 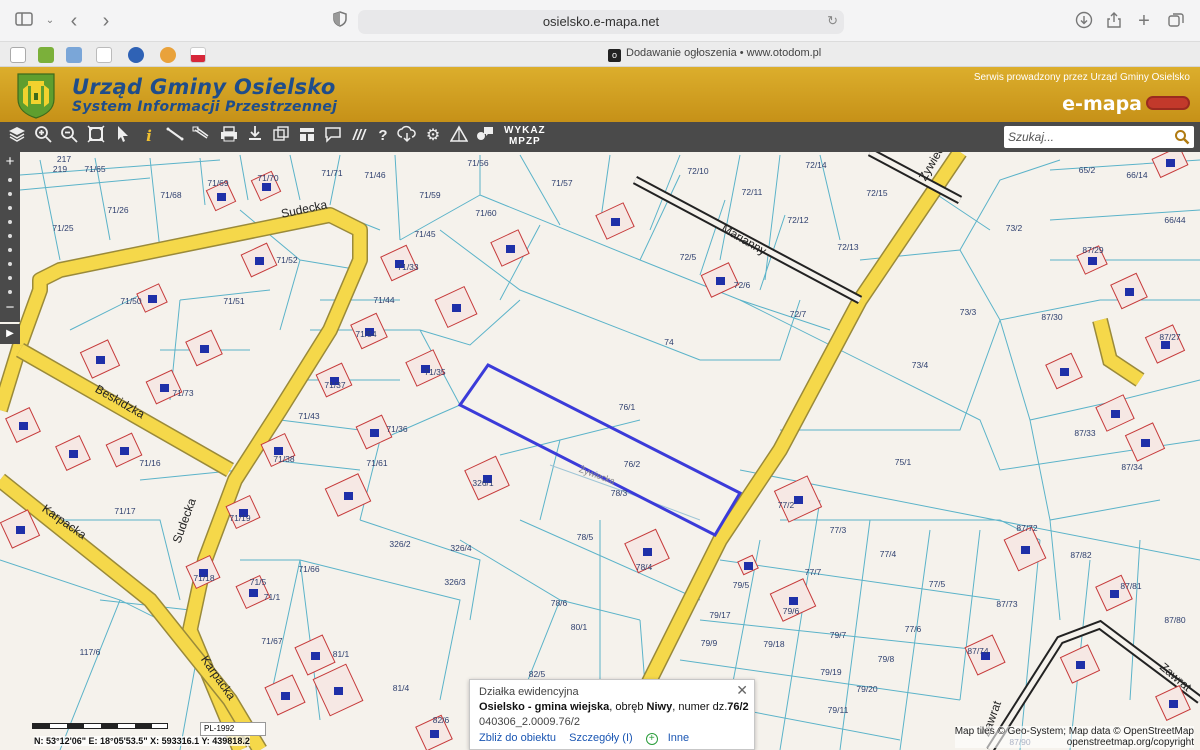 I want to click on flag-bookmark-icon, so click(x=198, y=55).